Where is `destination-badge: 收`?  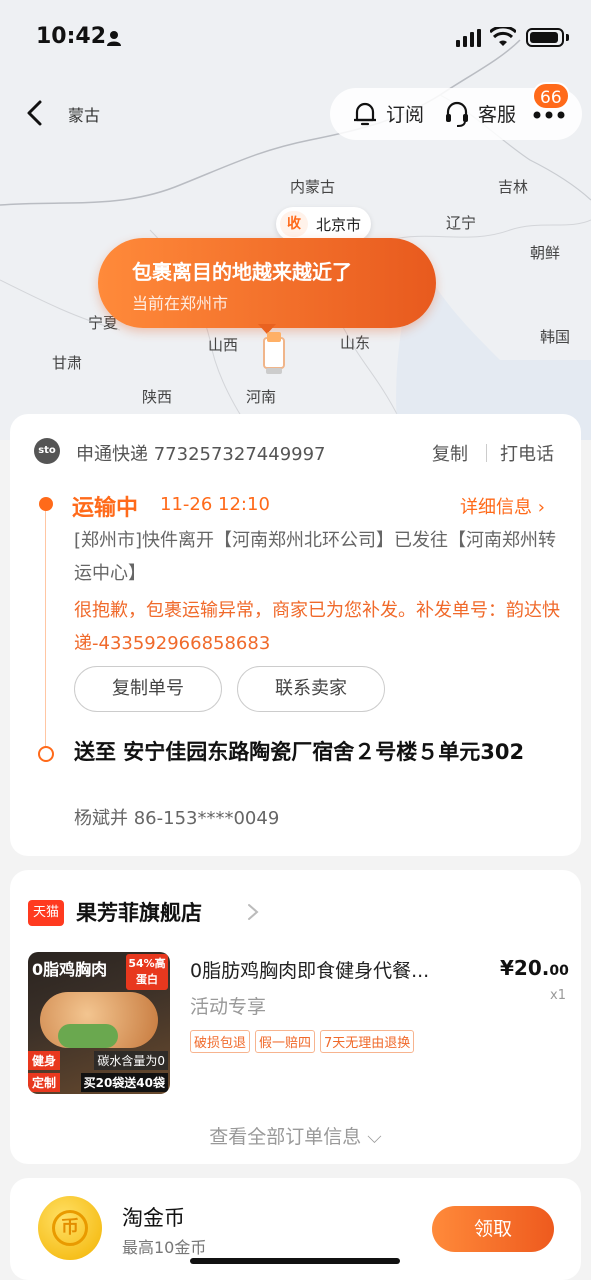
destination-badge: 收 is located at coordinates (294, 224).